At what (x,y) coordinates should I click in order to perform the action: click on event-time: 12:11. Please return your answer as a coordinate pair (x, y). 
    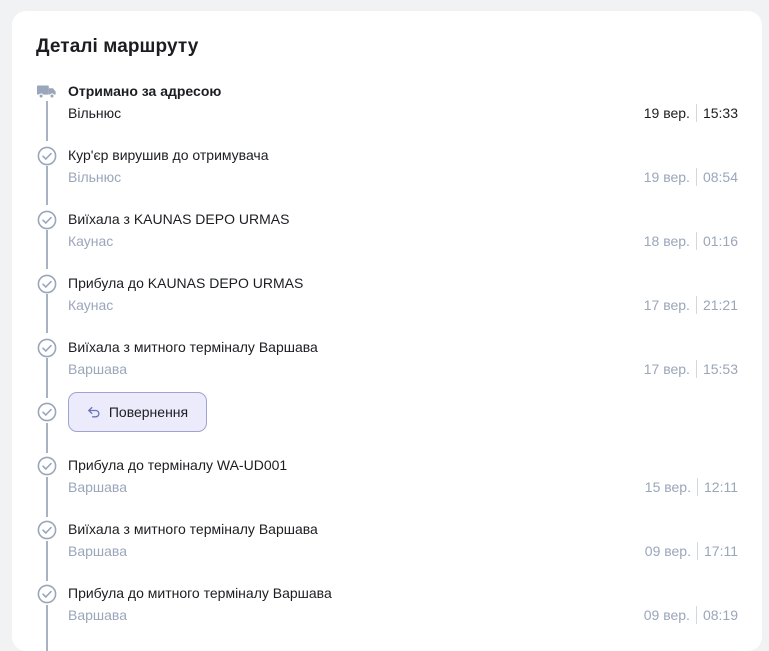
    Looking at the image, I should click on (721, 487).